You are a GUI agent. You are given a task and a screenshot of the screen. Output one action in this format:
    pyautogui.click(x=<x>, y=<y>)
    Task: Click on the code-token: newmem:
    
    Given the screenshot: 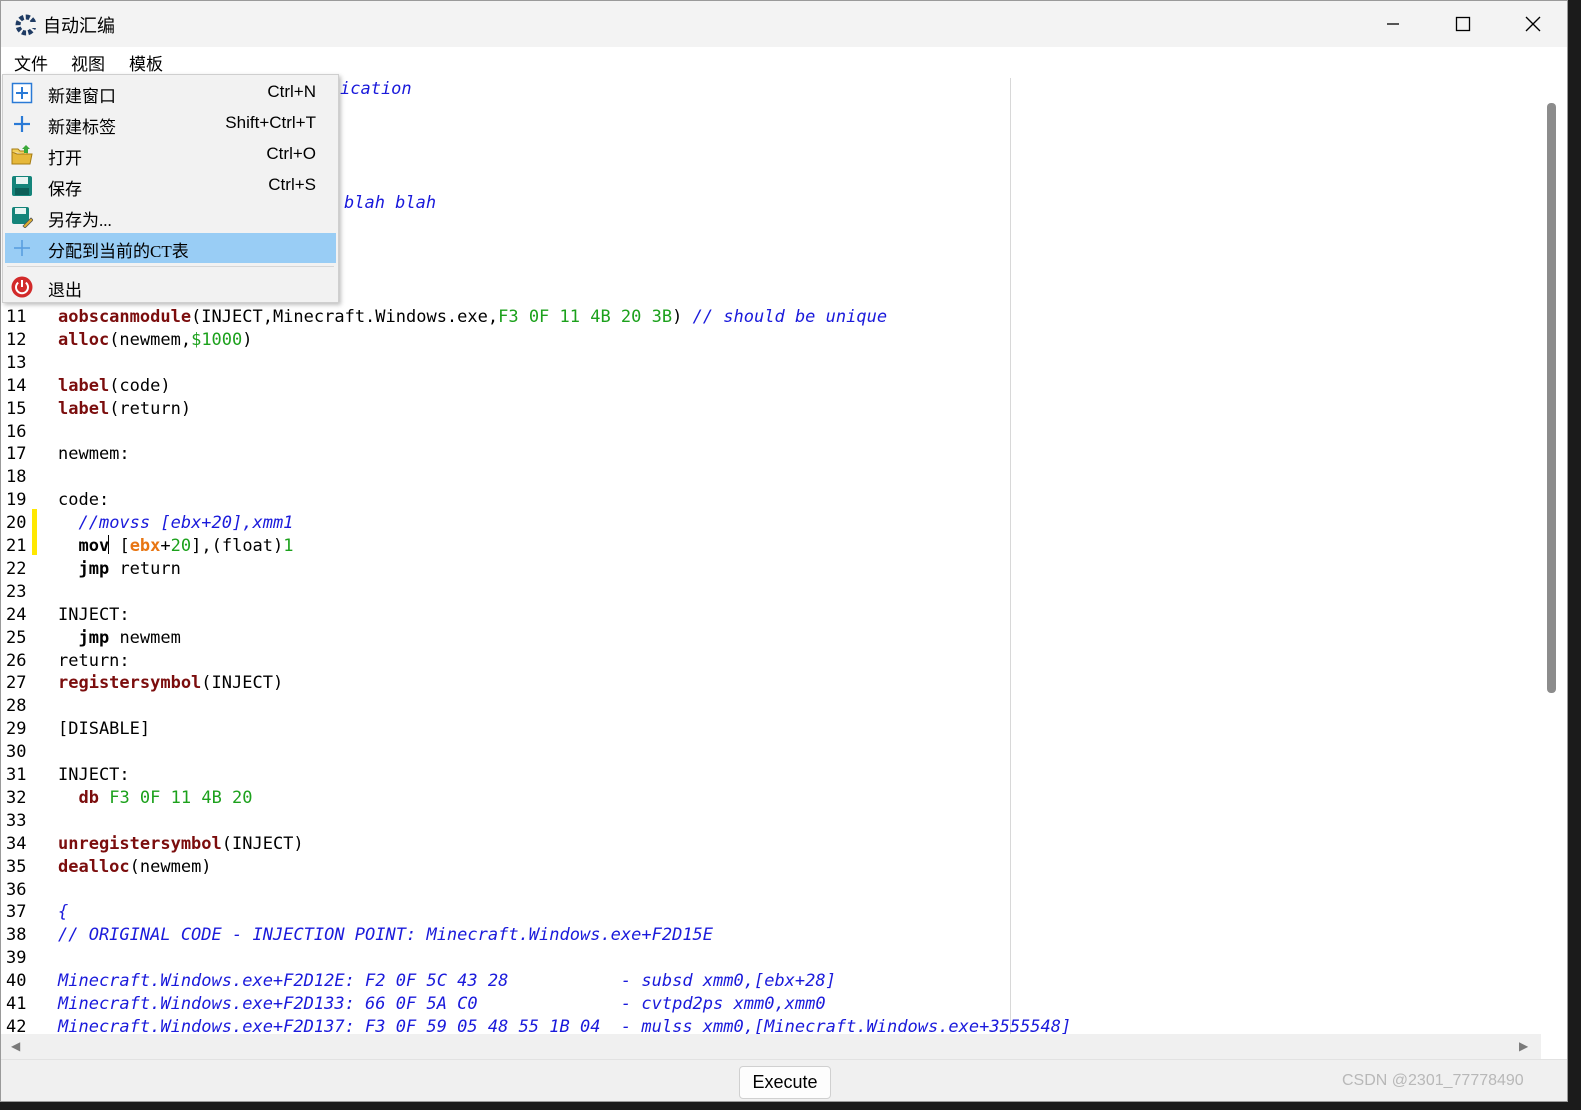 What is the action you would take?
    pyautogui.click(x=94, y=454)
    